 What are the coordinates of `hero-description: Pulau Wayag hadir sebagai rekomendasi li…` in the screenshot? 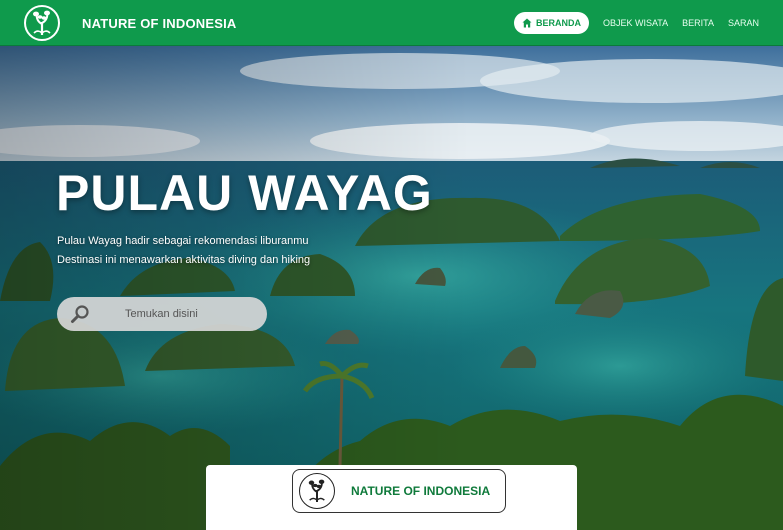 It's located at (183, 251).